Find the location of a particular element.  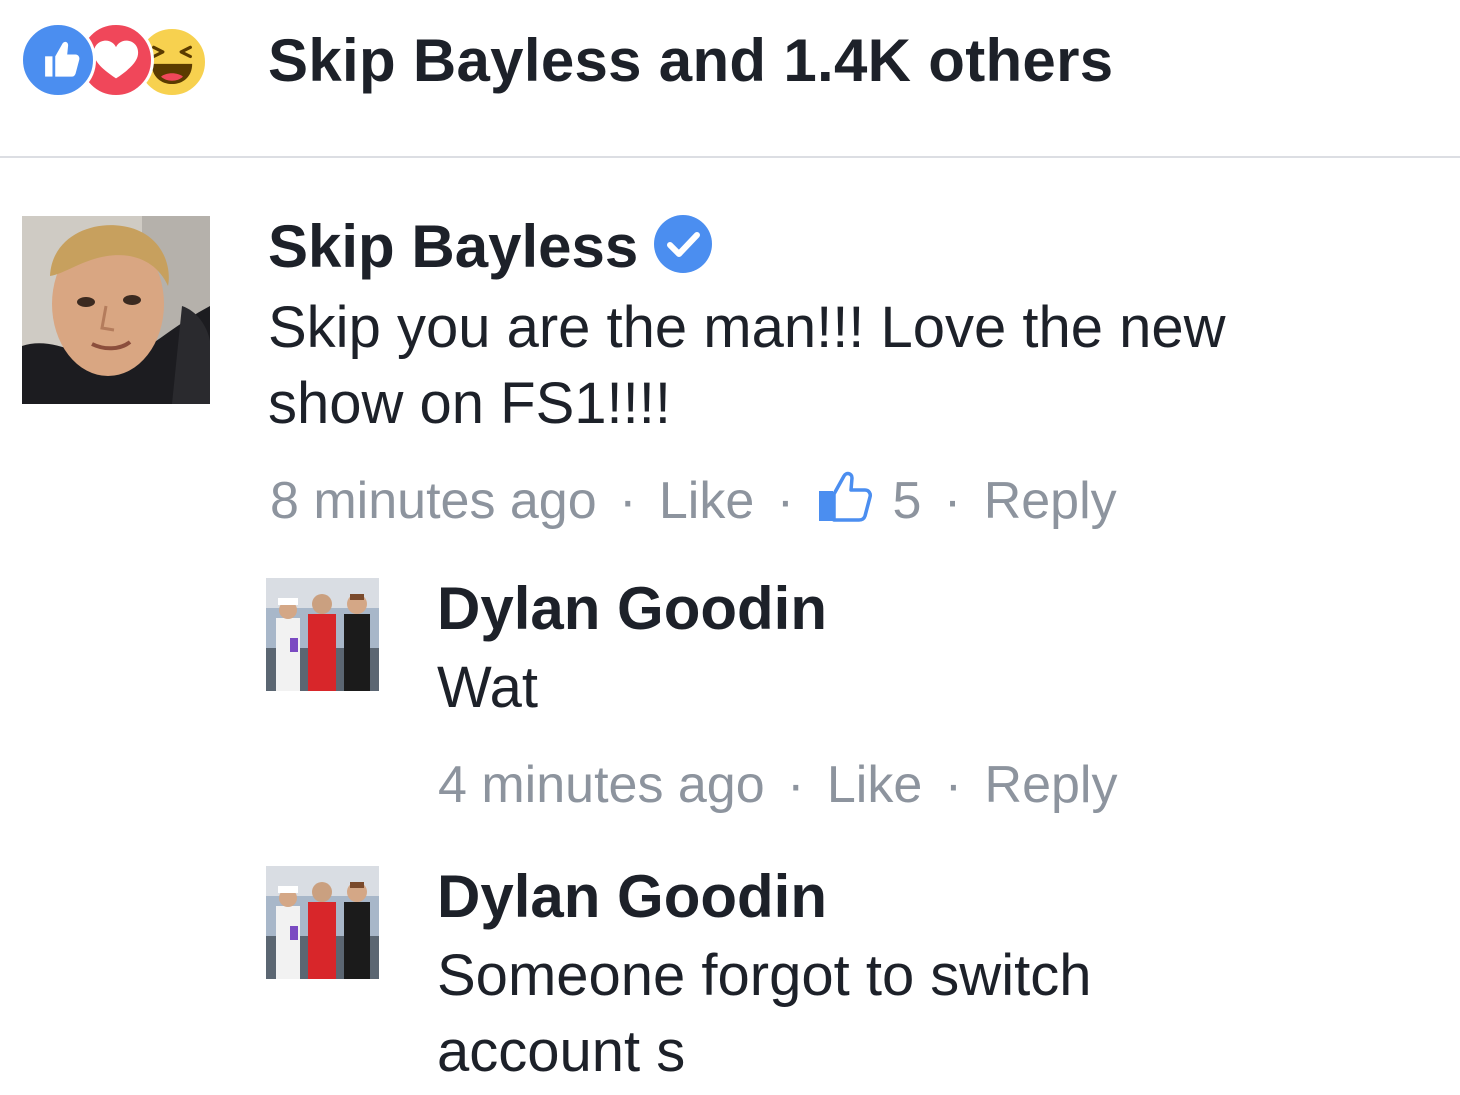

comment-line: Wat is located at coordinates (487, 687).